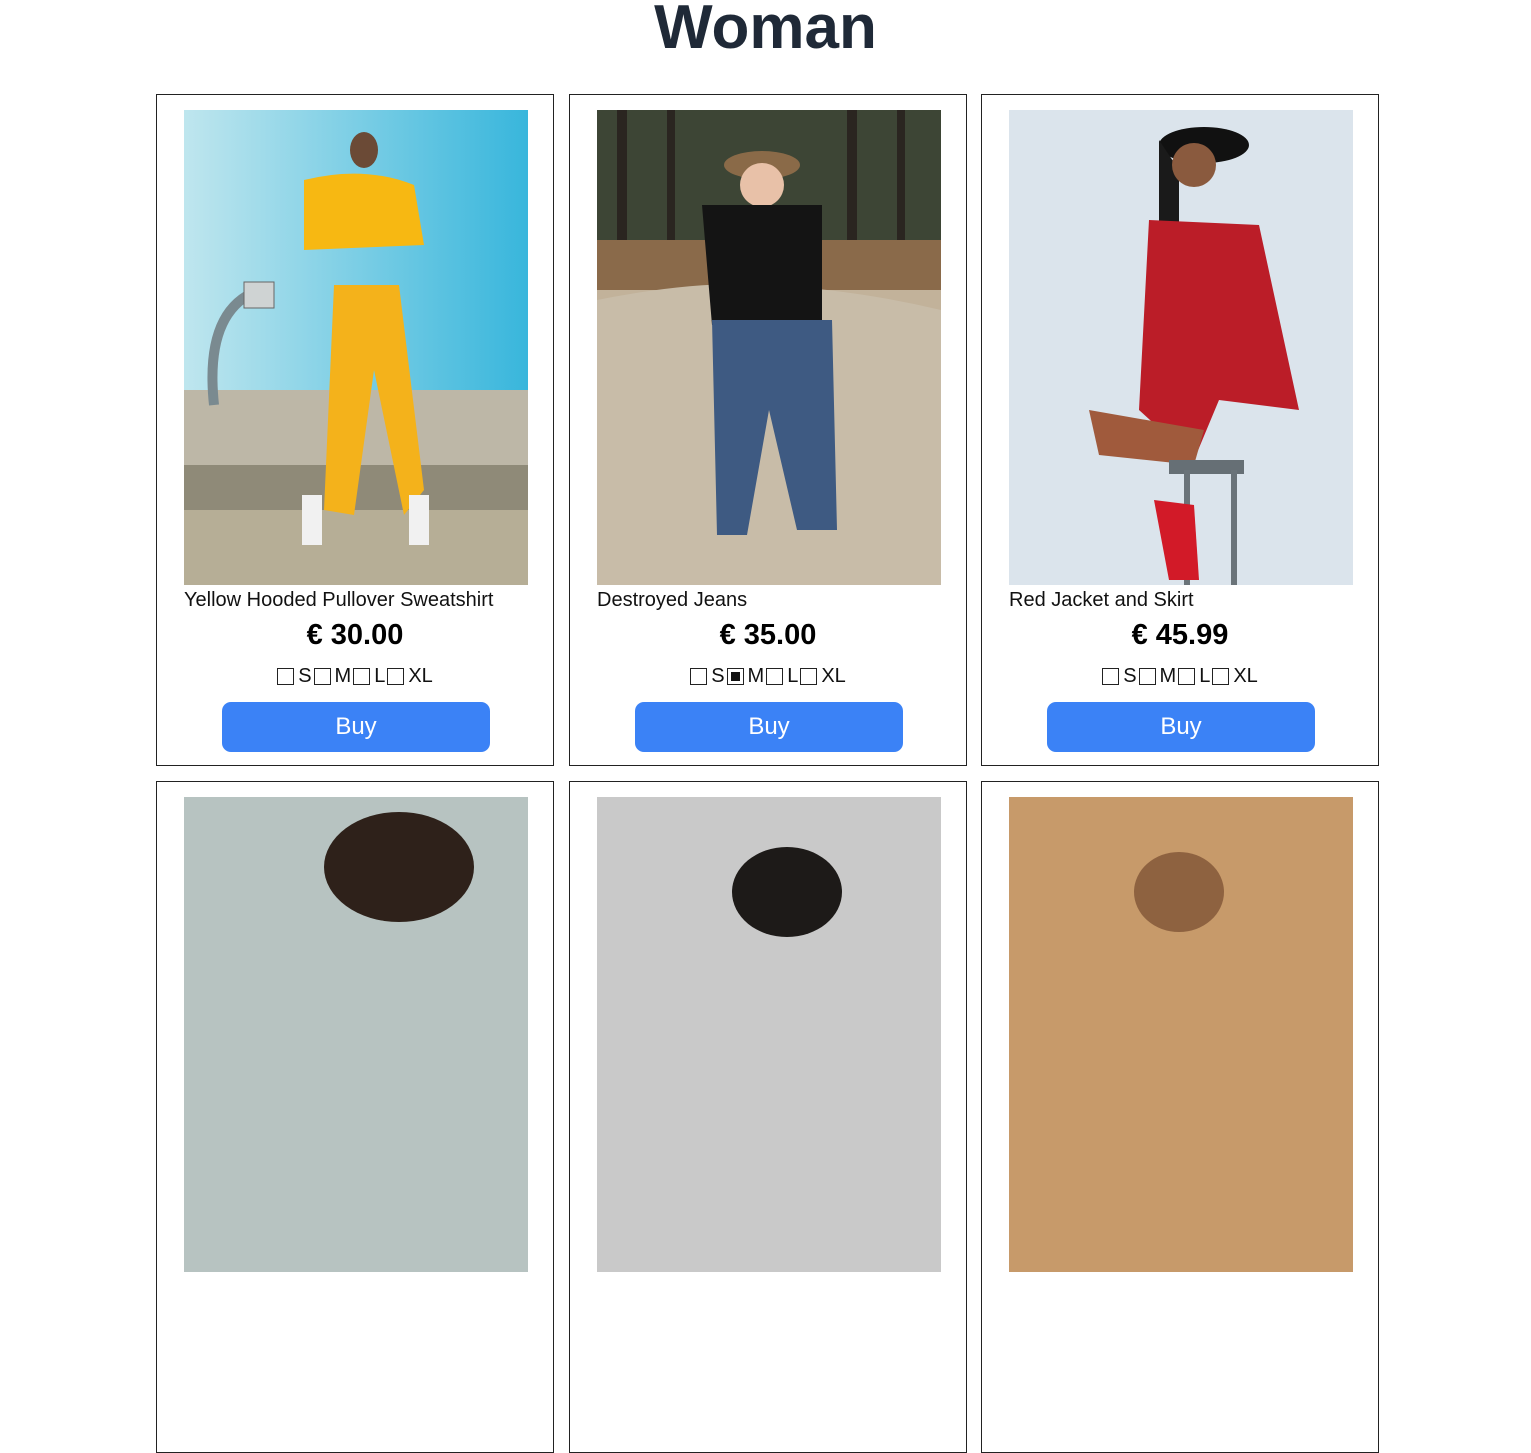 The image size is (1531, 1453). Describe the element at coordinates (768, 635) in the screenshot. I see `product-price: € 35.00` at that location.